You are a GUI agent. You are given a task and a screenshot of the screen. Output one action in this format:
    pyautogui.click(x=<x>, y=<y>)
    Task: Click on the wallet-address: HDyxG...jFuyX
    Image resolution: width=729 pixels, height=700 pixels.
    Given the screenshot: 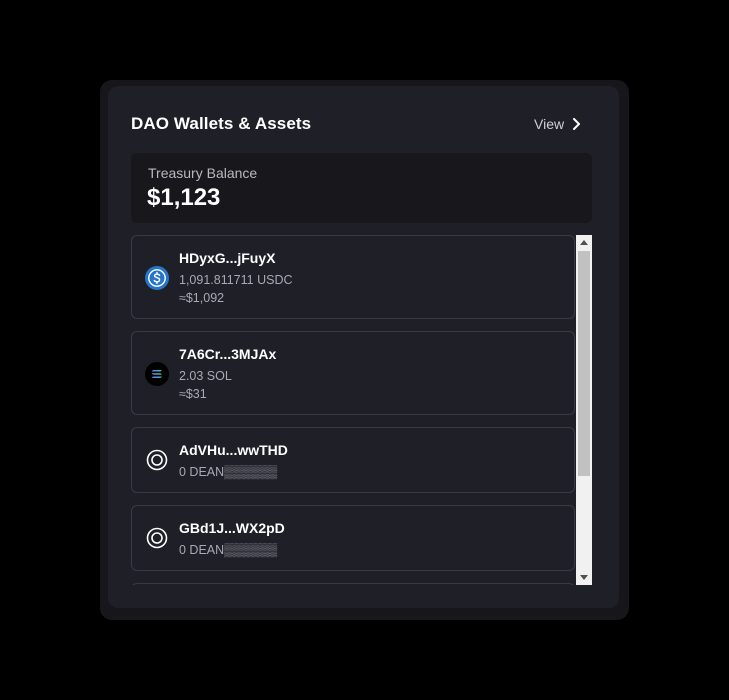 What is the action you would take?
    pyautogui.click(x=227, y=258)
    